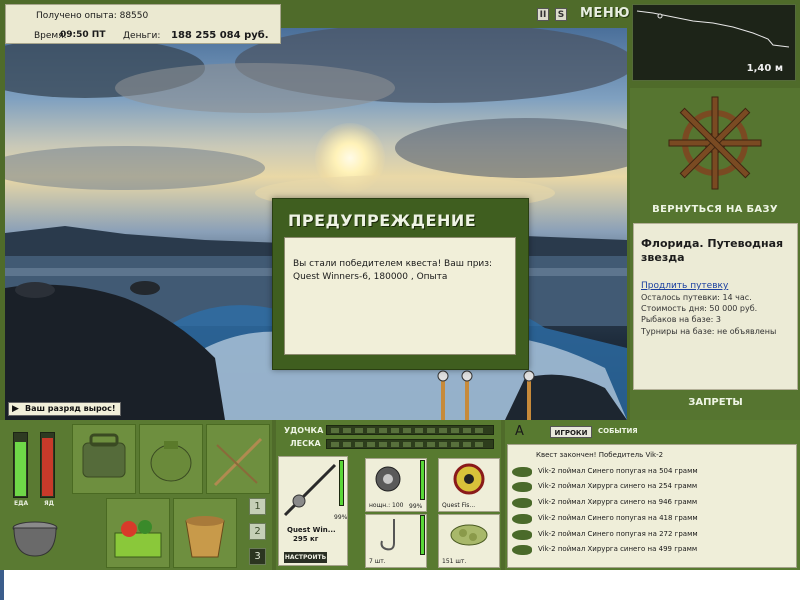  What do you see at coordinates (709, 331) in the screenshot?
I see `tournaments-text: Турниры на базе: не объявлены` at bounding box center [709, 331].